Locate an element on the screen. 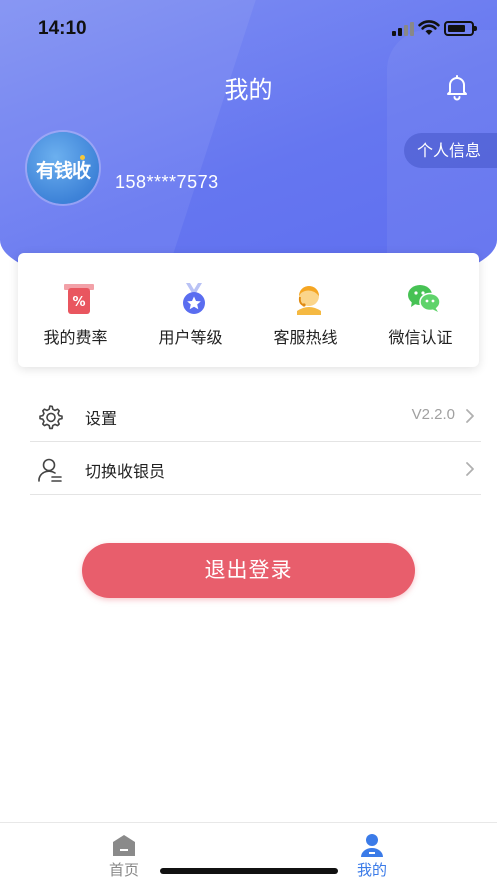 The height and width of the screenshot is (883, 497). battery-icon is located at coordinates (460, 28).